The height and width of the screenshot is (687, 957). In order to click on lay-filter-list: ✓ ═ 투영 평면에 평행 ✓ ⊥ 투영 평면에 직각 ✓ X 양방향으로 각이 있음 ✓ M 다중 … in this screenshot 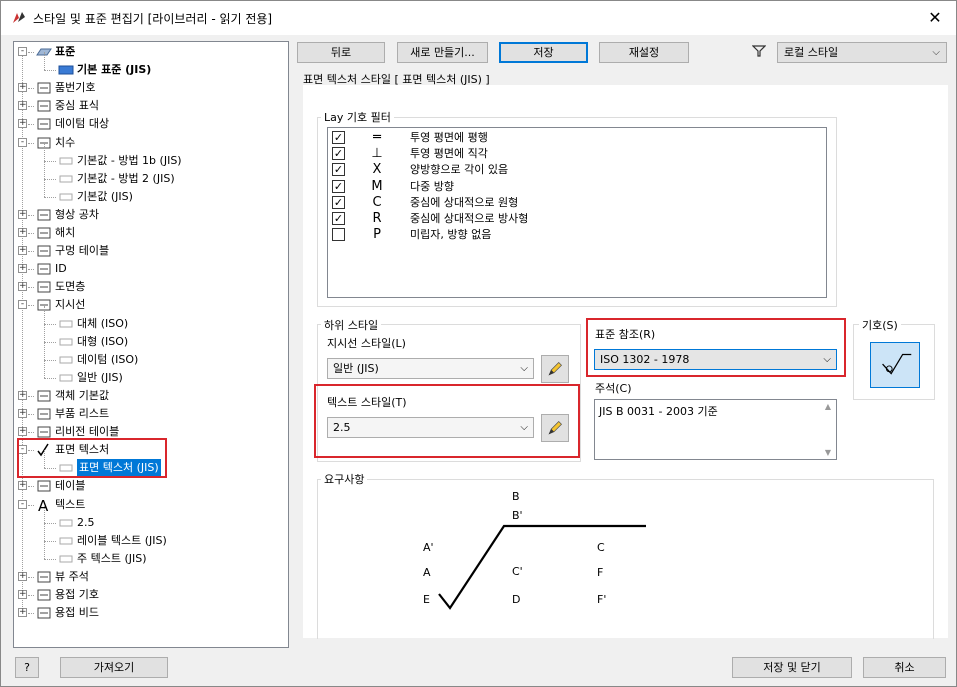, I will do `click(577, 212)`.